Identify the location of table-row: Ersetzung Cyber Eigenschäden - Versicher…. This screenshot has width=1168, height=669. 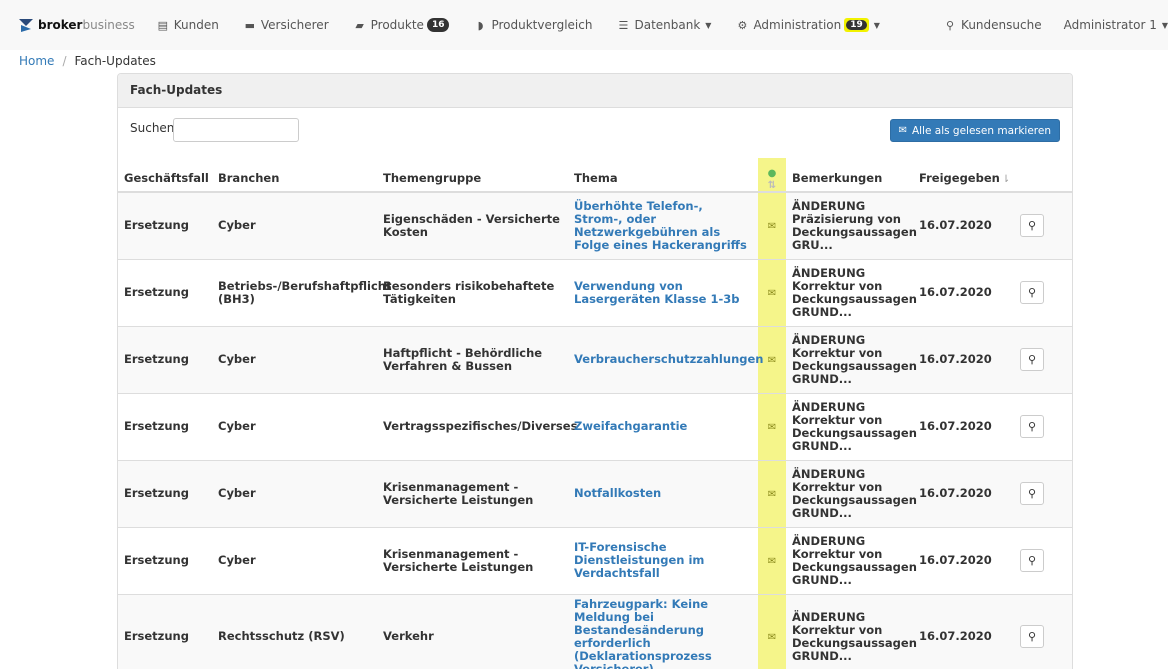
(595, 225).